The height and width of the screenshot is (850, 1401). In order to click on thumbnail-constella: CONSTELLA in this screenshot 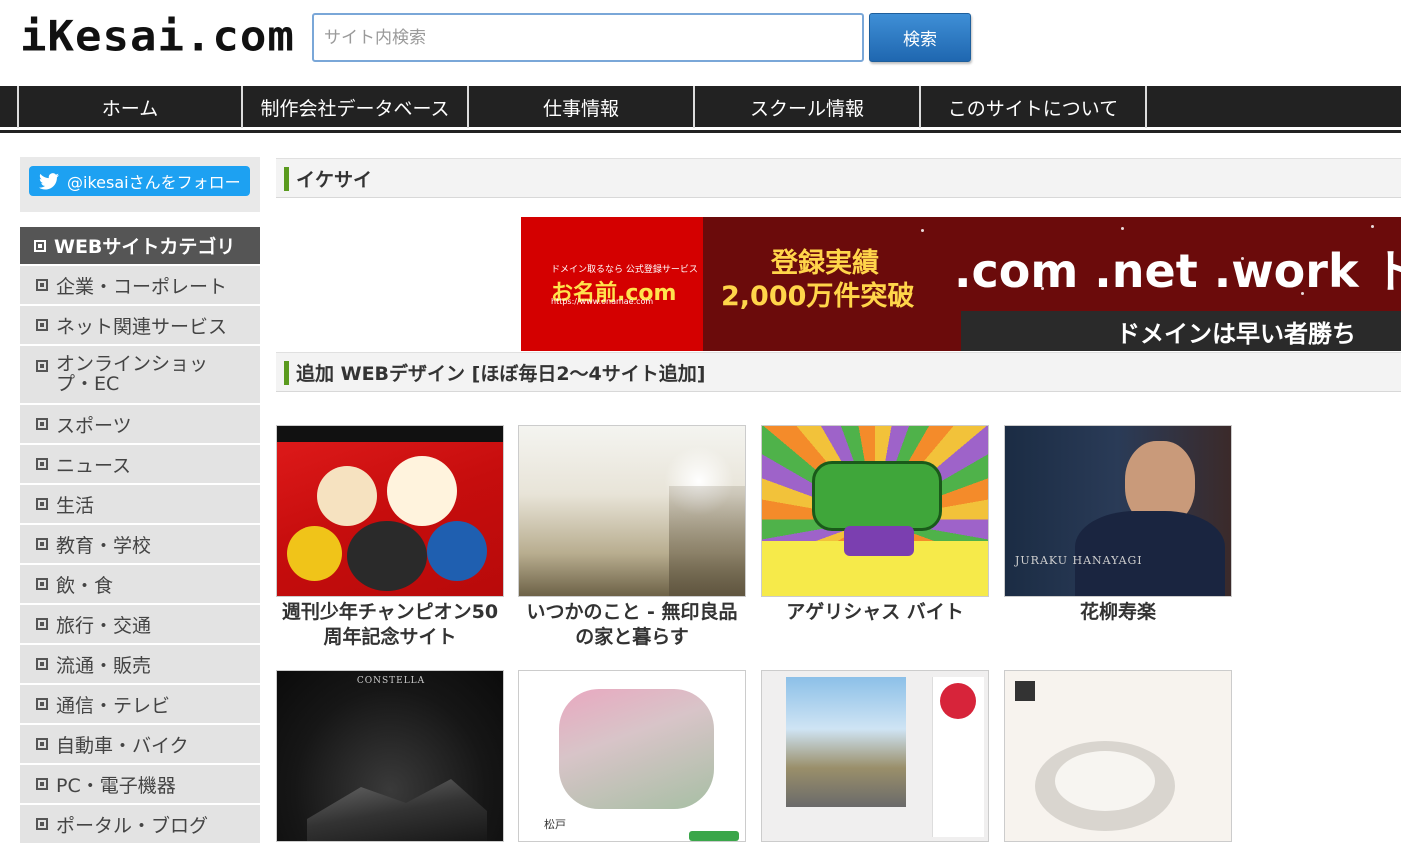, I will do `click(390, 756)`.